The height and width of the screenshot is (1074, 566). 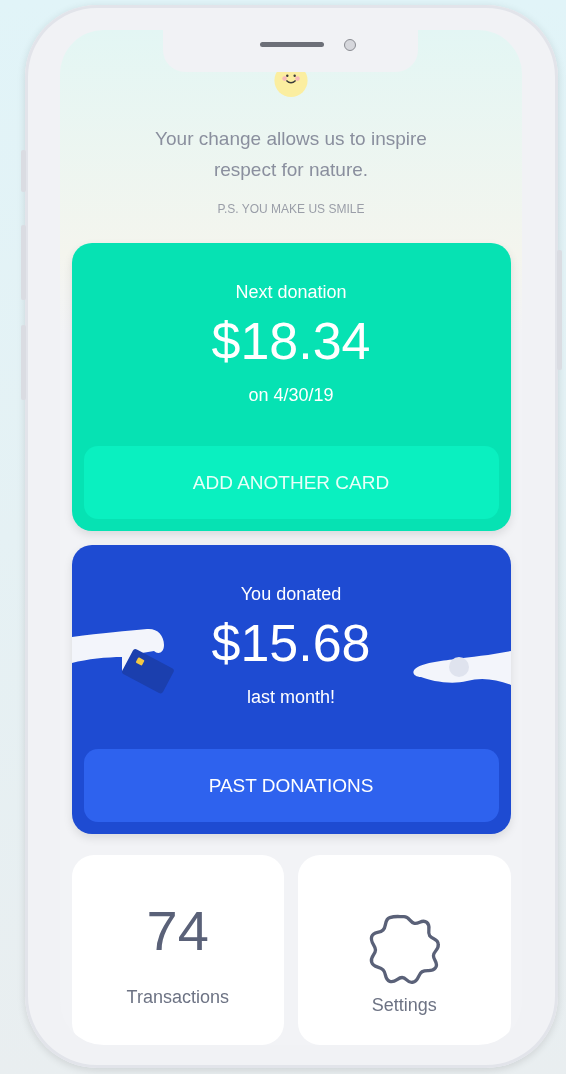 What do you see at coordinates (291, 785) in the screenshot?
I see `past-donations-button: PAST DONATIONS` at bounding box center [291, 785].